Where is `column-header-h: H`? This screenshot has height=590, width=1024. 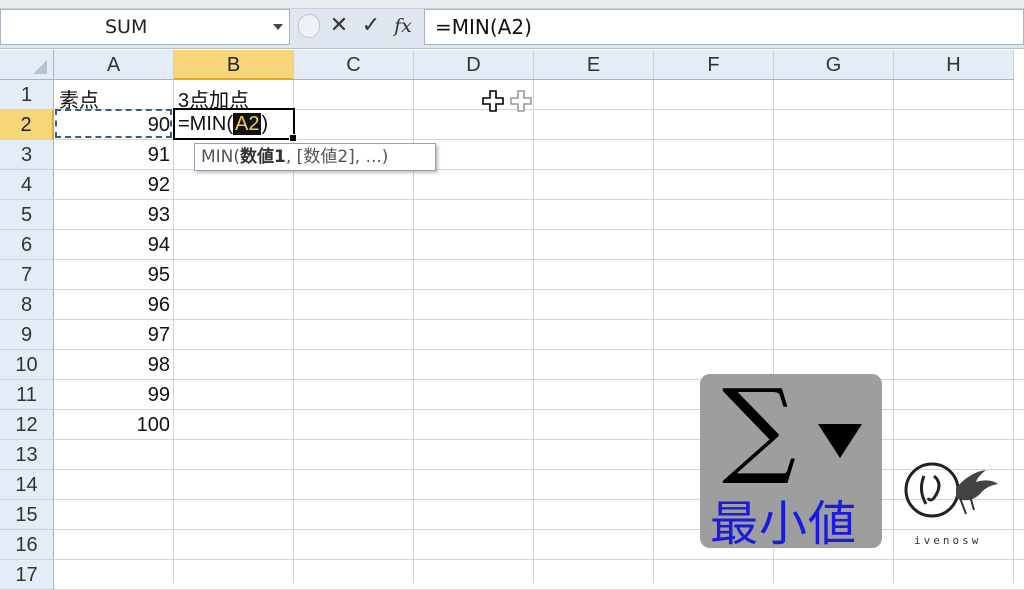 column-header-h: H is located at coordinates (954, 65).